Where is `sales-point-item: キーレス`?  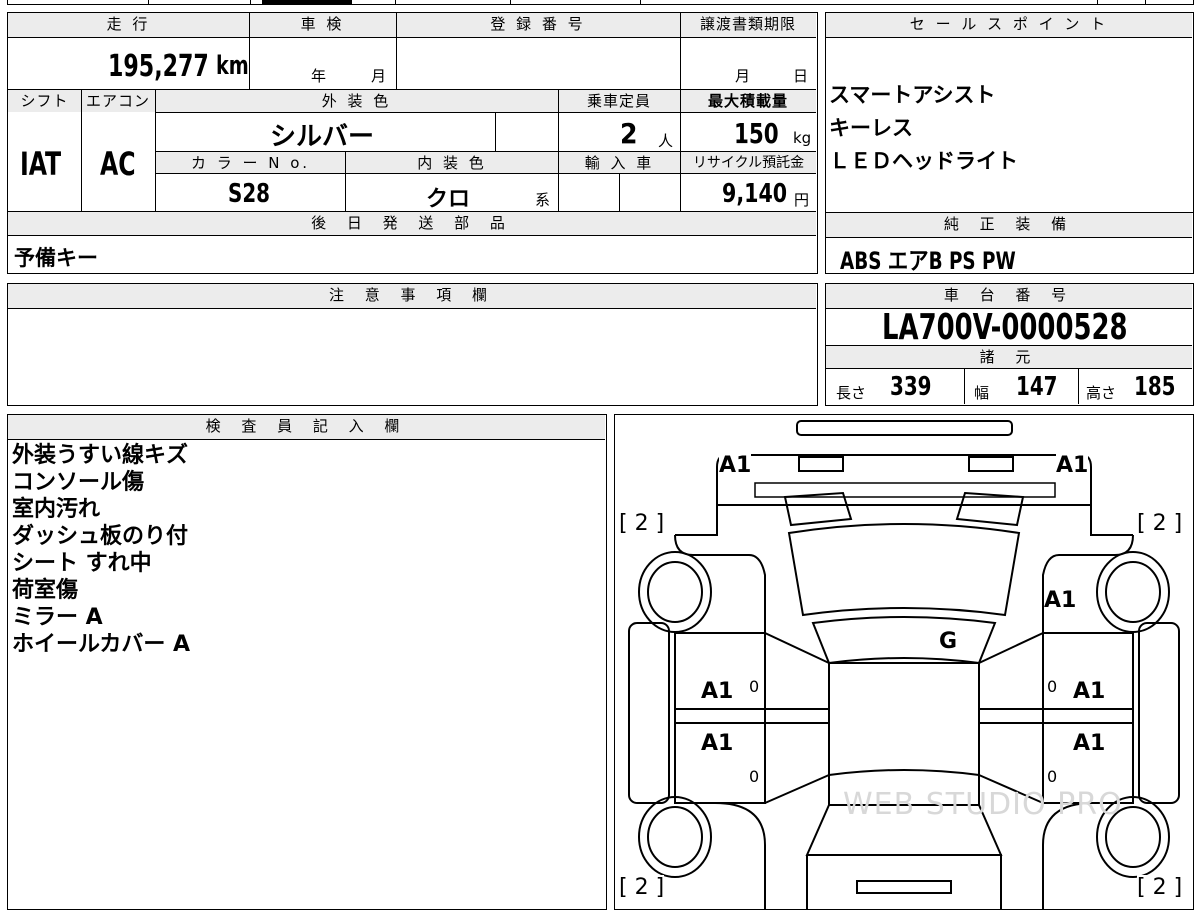 sales-point-item: キーレス is located at coordinates (871, 128).